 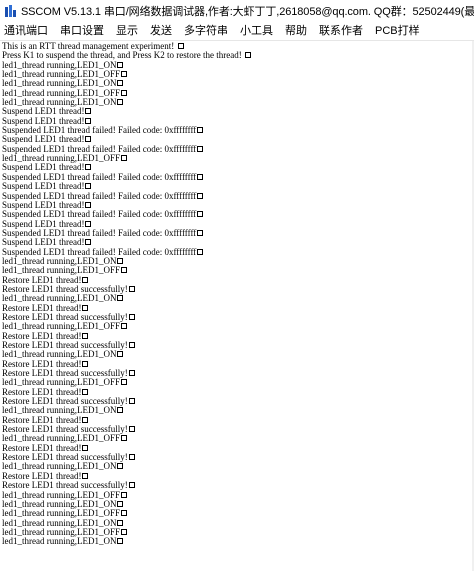 I want to click on menu-bar: 通讯端口 串口设置 显示 发送 多字符串 小工具 帮助 联系作者 PCB打样, so click(x=237, y=31).